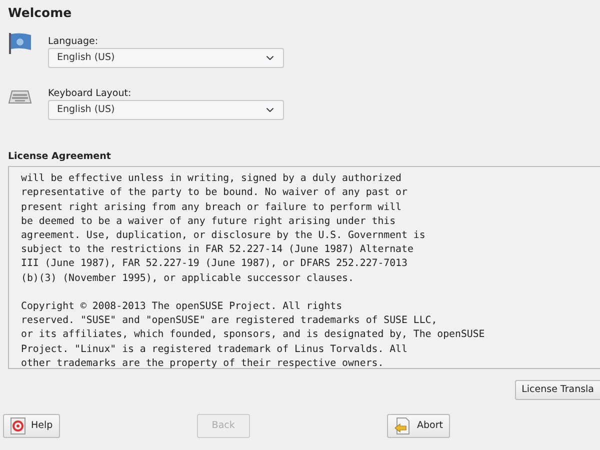 Image resolution: width=600 pixels, height=450 pixels. What do you see at coordinates (217, 250) in the screenshot?
I see `license-text-line: subject to the restrictions in FAR 52.227-14 (June 1987) Alternate` at bounding box center [217, 250].